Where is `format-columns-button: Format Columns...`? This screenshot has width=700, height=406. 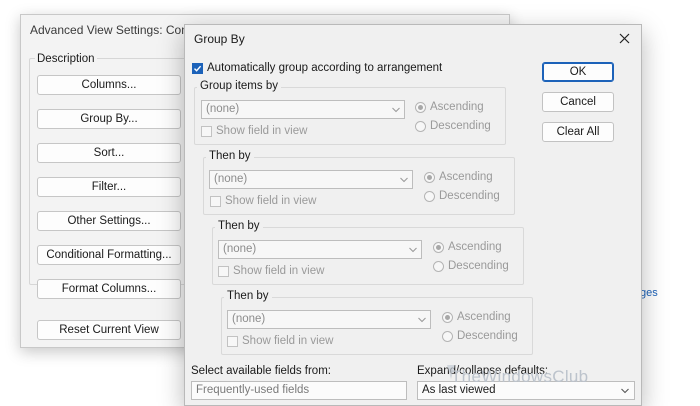 format-columns-button: Format Columns... is located at coordinates (109, 289).